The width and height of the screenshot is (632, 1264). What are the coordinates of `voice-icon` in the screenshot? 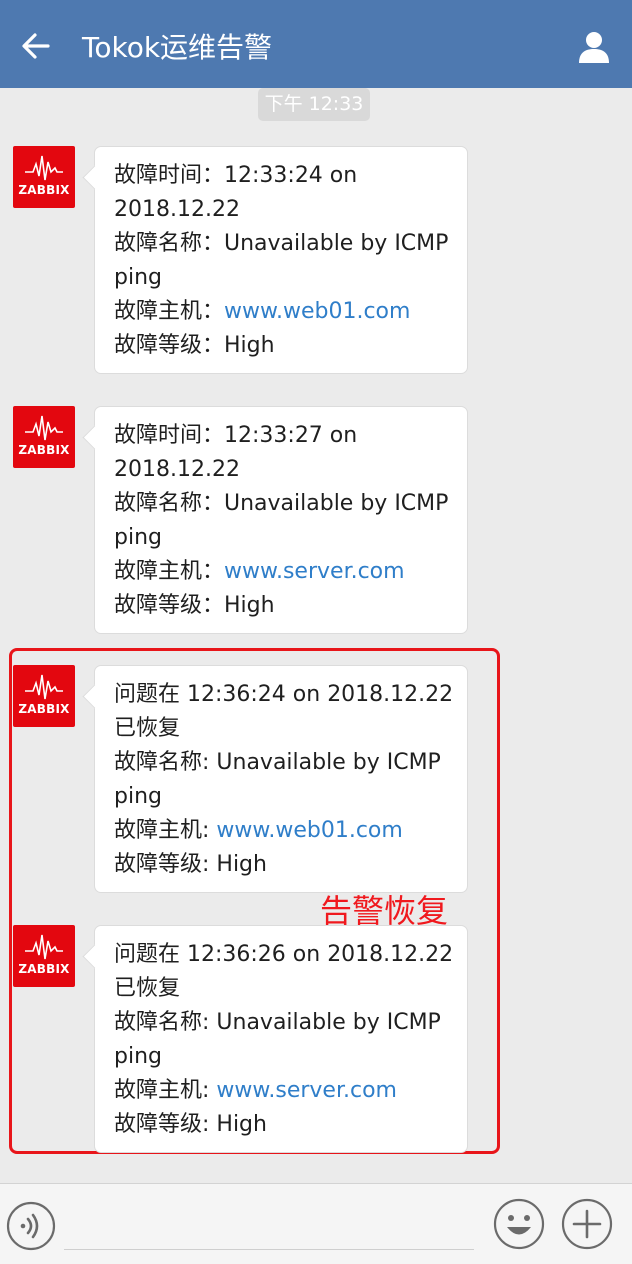 It's located at (31, 1226).